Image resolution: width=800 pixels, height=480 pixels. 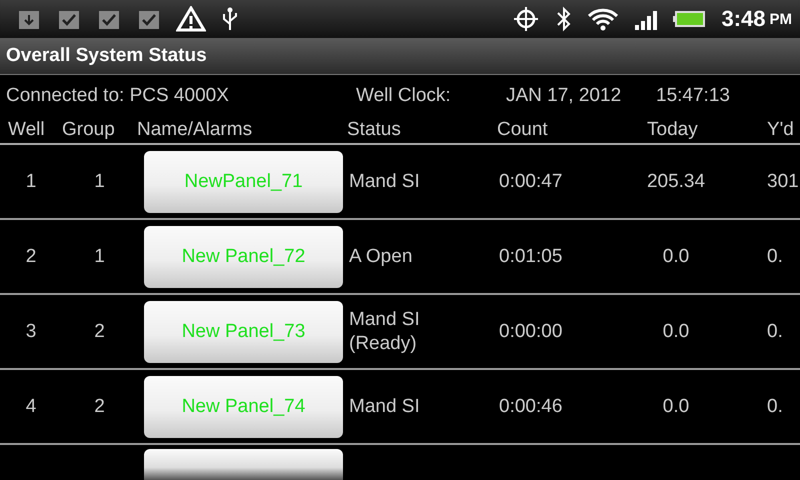 I want to click on table-cell-text: 205.34, so click(x=676, y=182).